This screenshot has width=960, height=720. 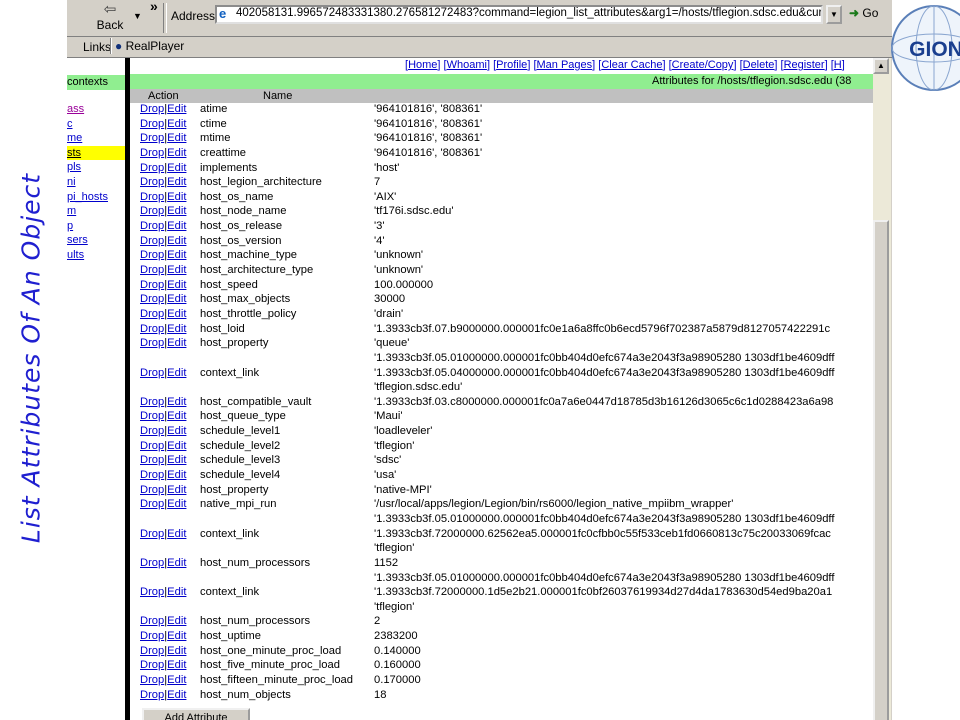 What do you see at coordinates (96, 182) in the screenshot?
I see `context-item: ni` at bounding box center [96, 182].